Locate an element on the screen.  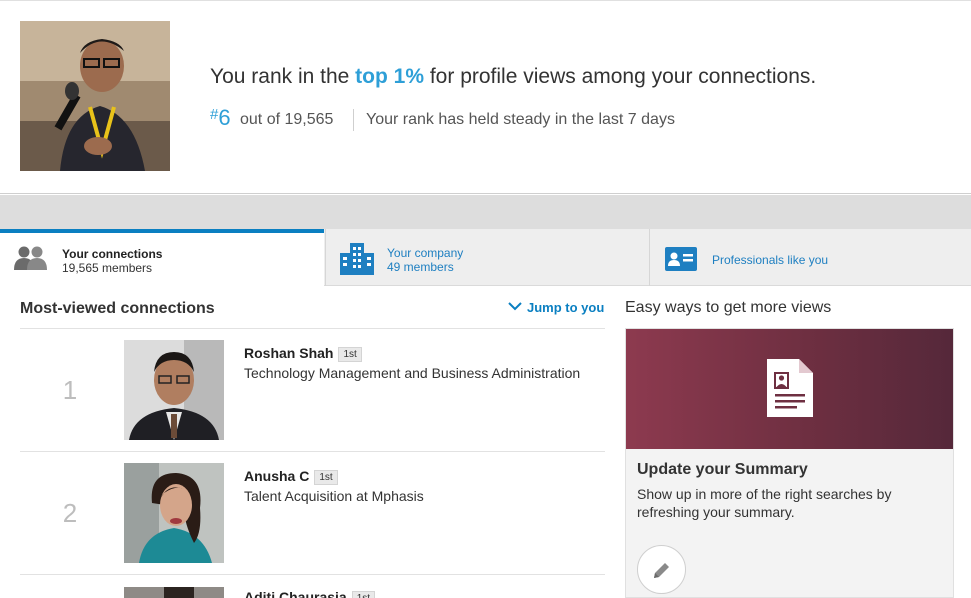
headline-percent: top 1% is located at coordinates (390, 76).